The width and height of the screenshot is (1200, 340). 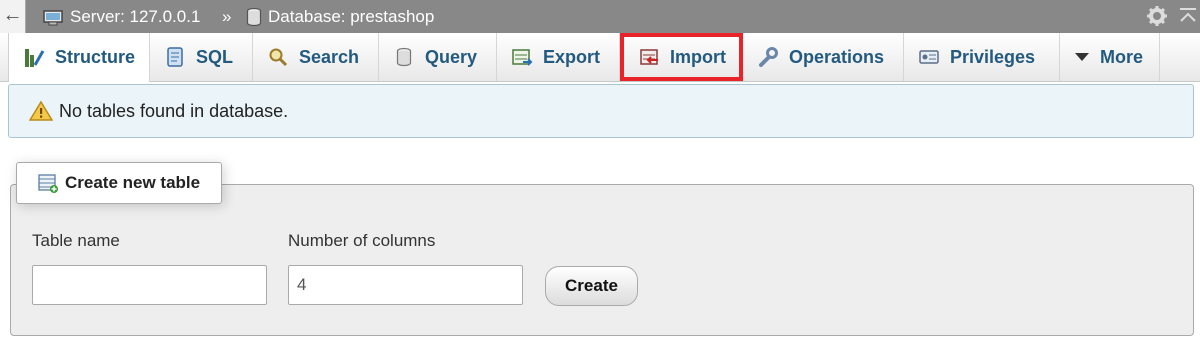 I want to click on columns-input: 4, so click(x=405, y=285).